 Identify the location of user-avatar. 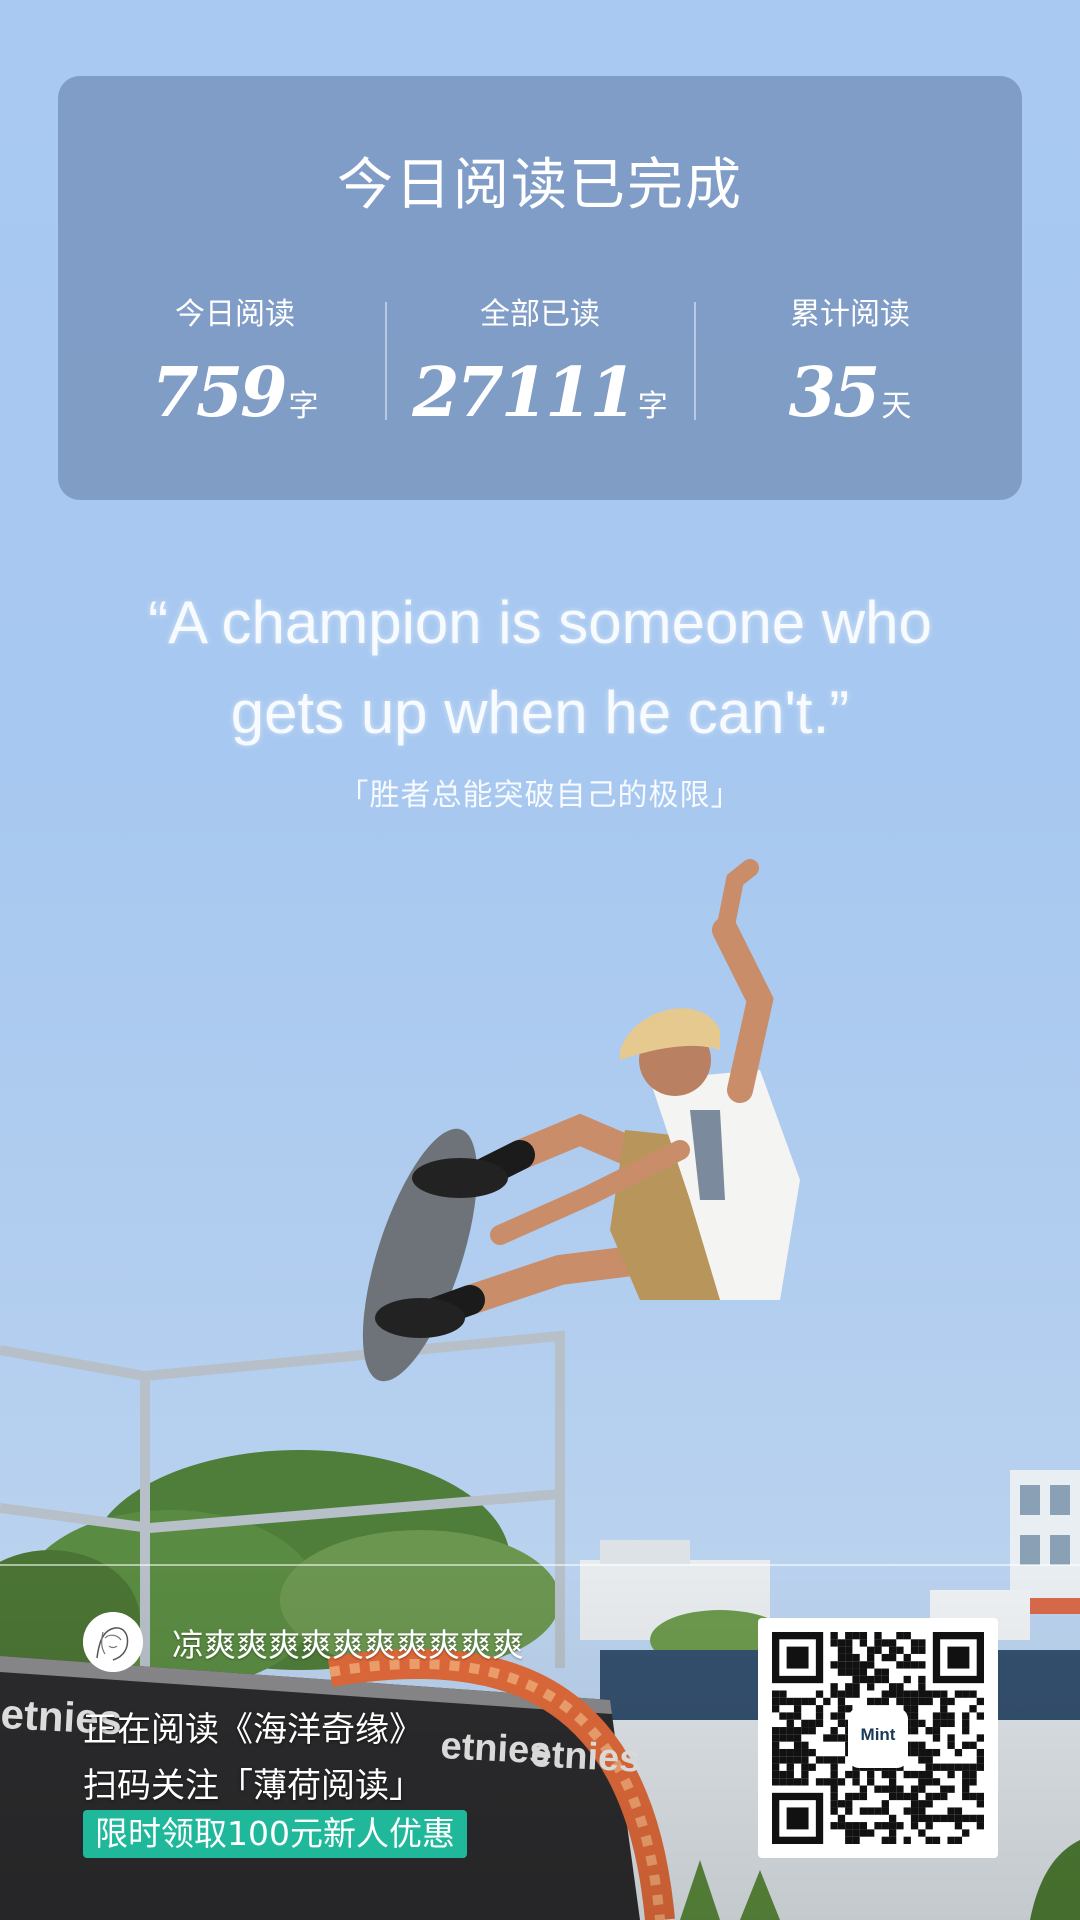
(113, 1642).